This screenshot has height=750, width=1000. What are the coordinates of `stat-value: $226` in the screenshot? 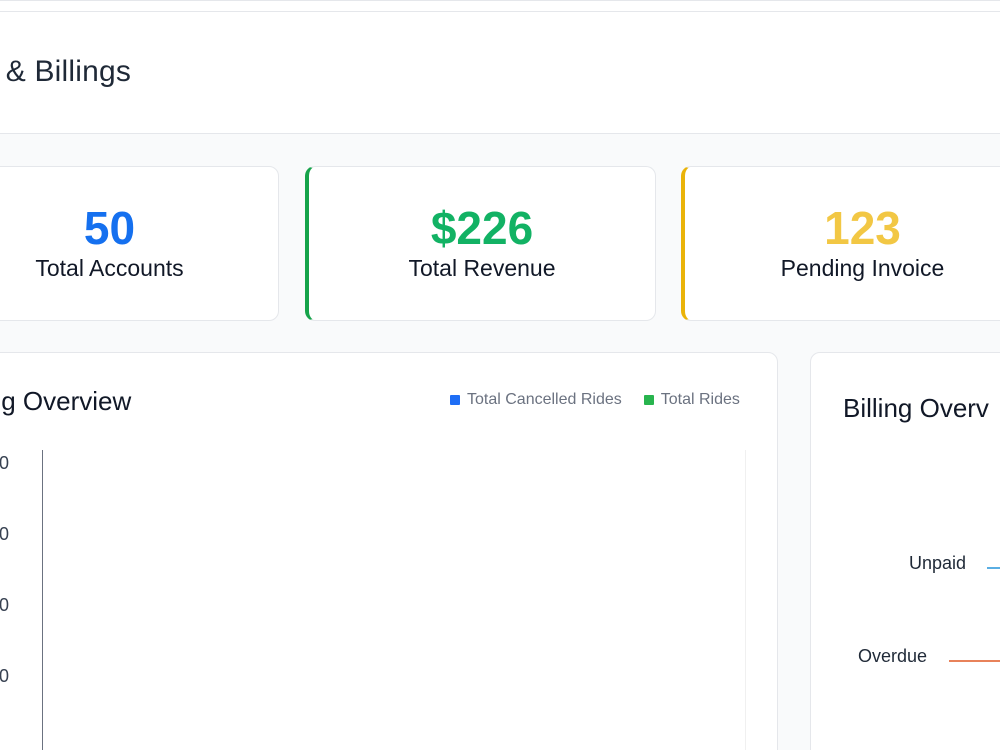 It's located at (482, 228).